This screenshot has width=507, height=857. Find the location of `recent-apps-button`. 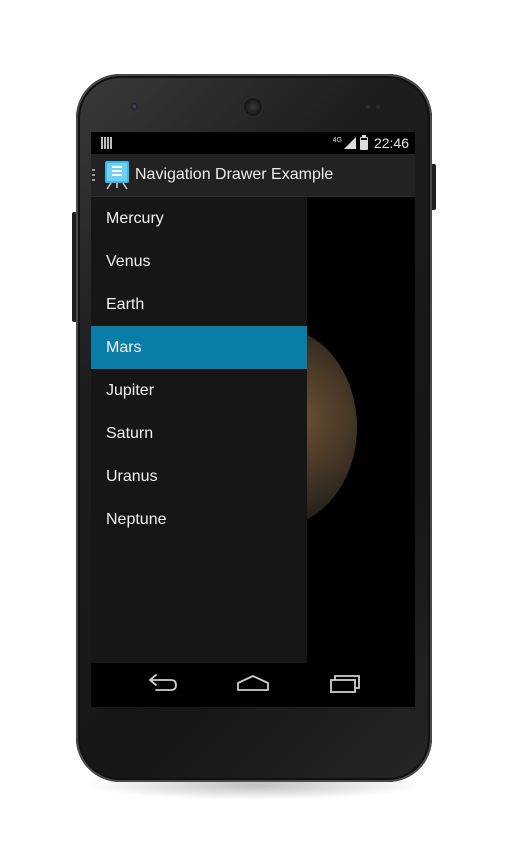

recent-apps-button is located at coordinates (345, 685).